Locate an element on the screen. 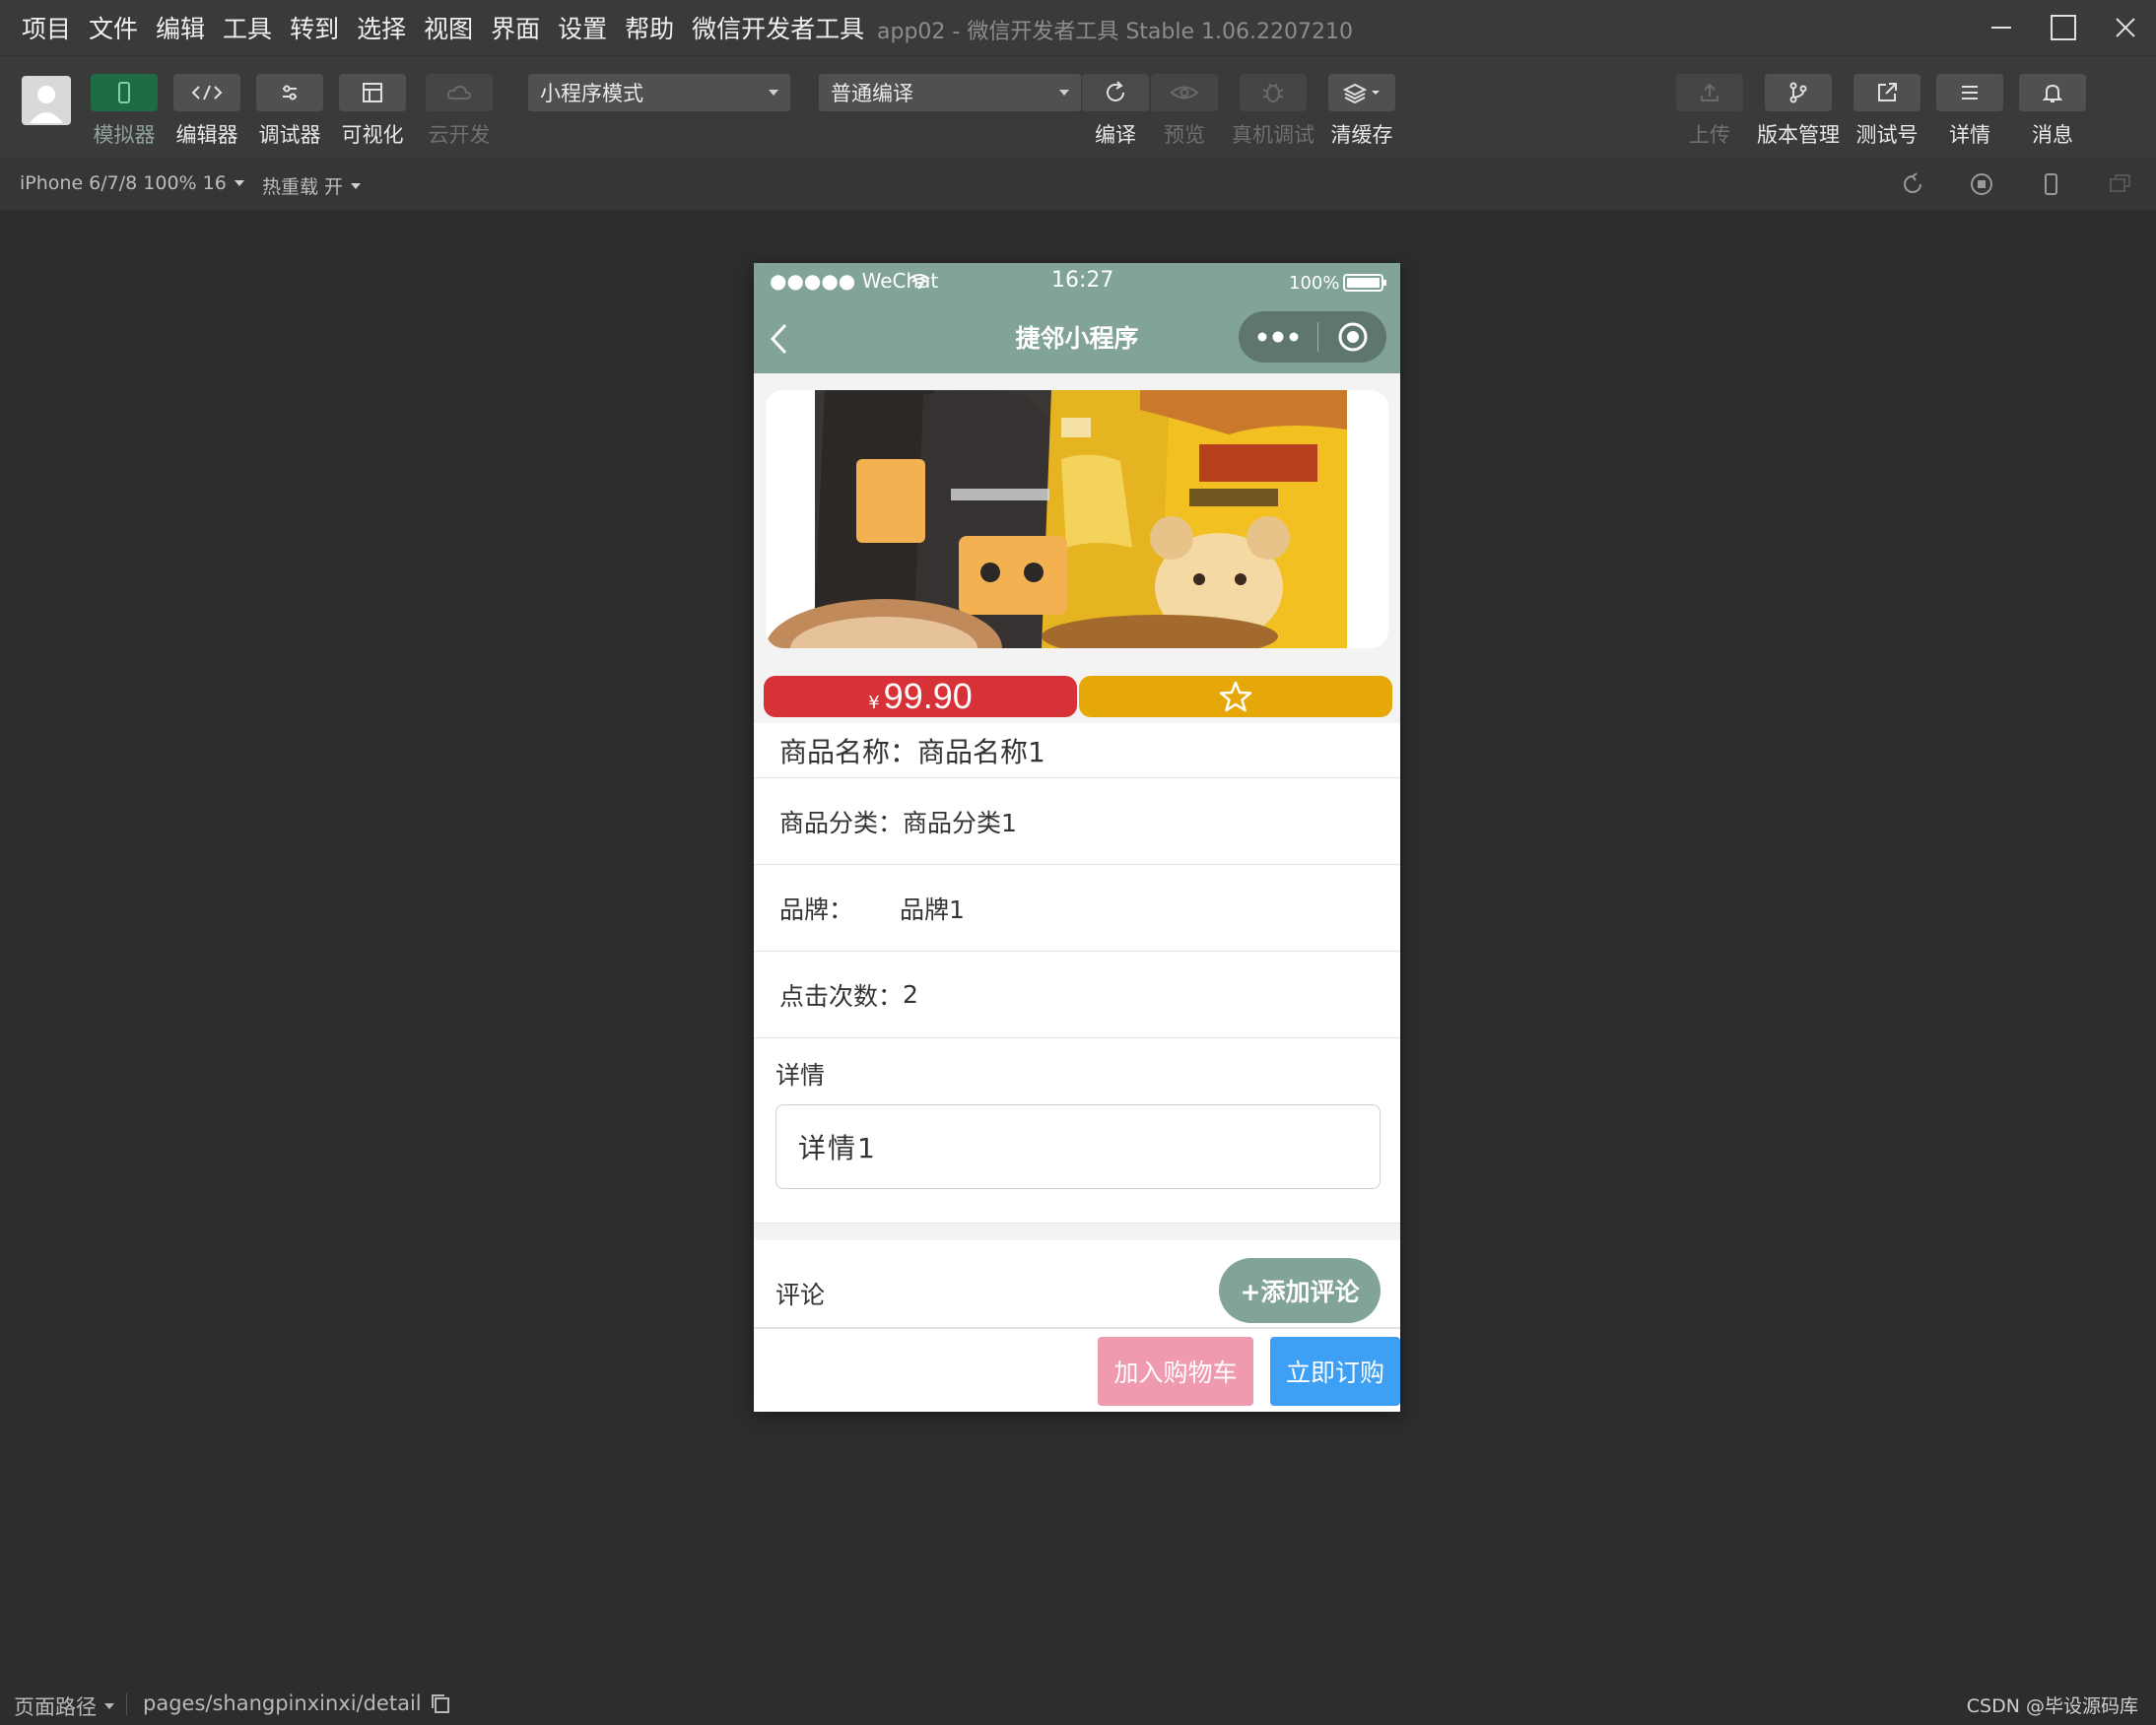 The height and width of the screenshot is (1725, 2156). footer-divider is located at coordinates (126, 1704).